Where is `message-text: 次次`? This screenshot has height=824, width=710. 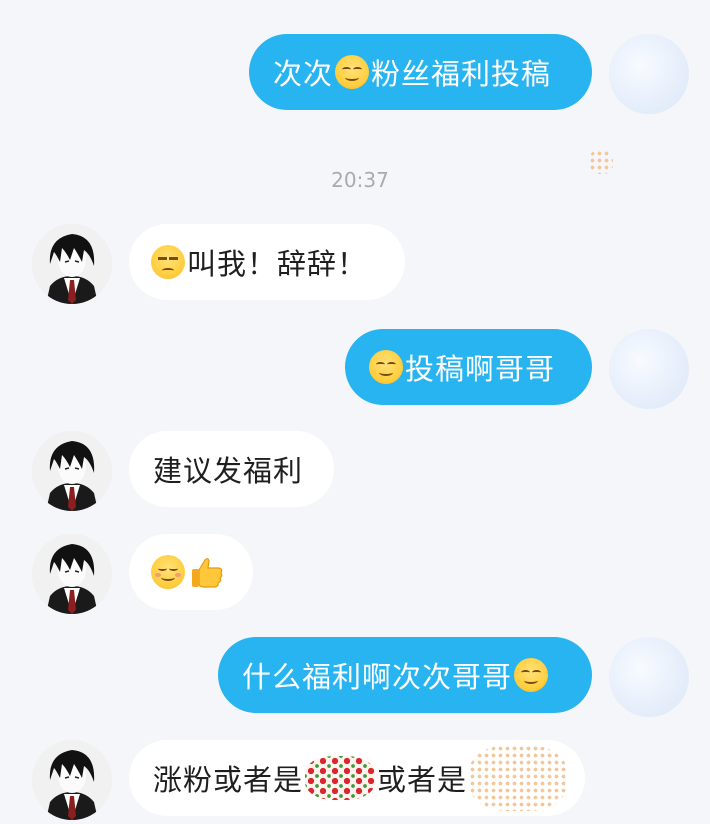
message-text: 次次 is located at coordinates (303, 74).